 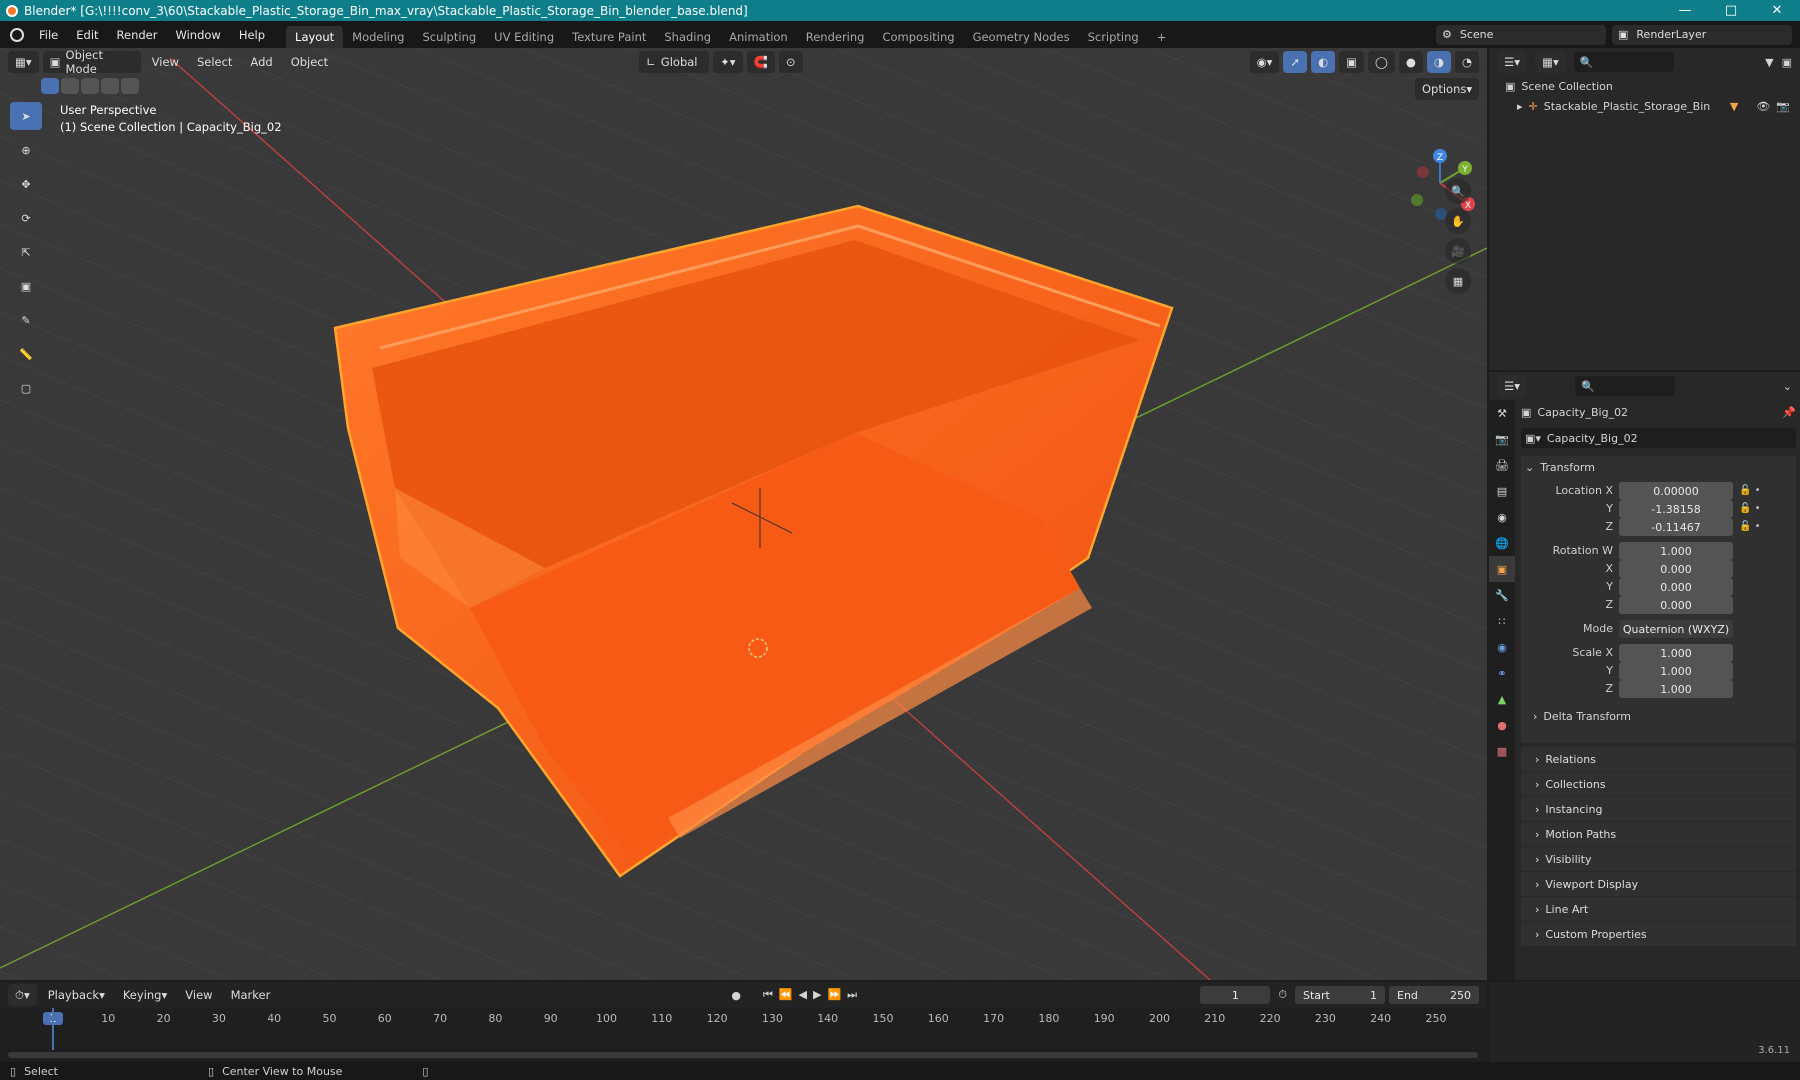 I want to click on tab-texture-paint: Texture Paint, so click(x=609, y=37).